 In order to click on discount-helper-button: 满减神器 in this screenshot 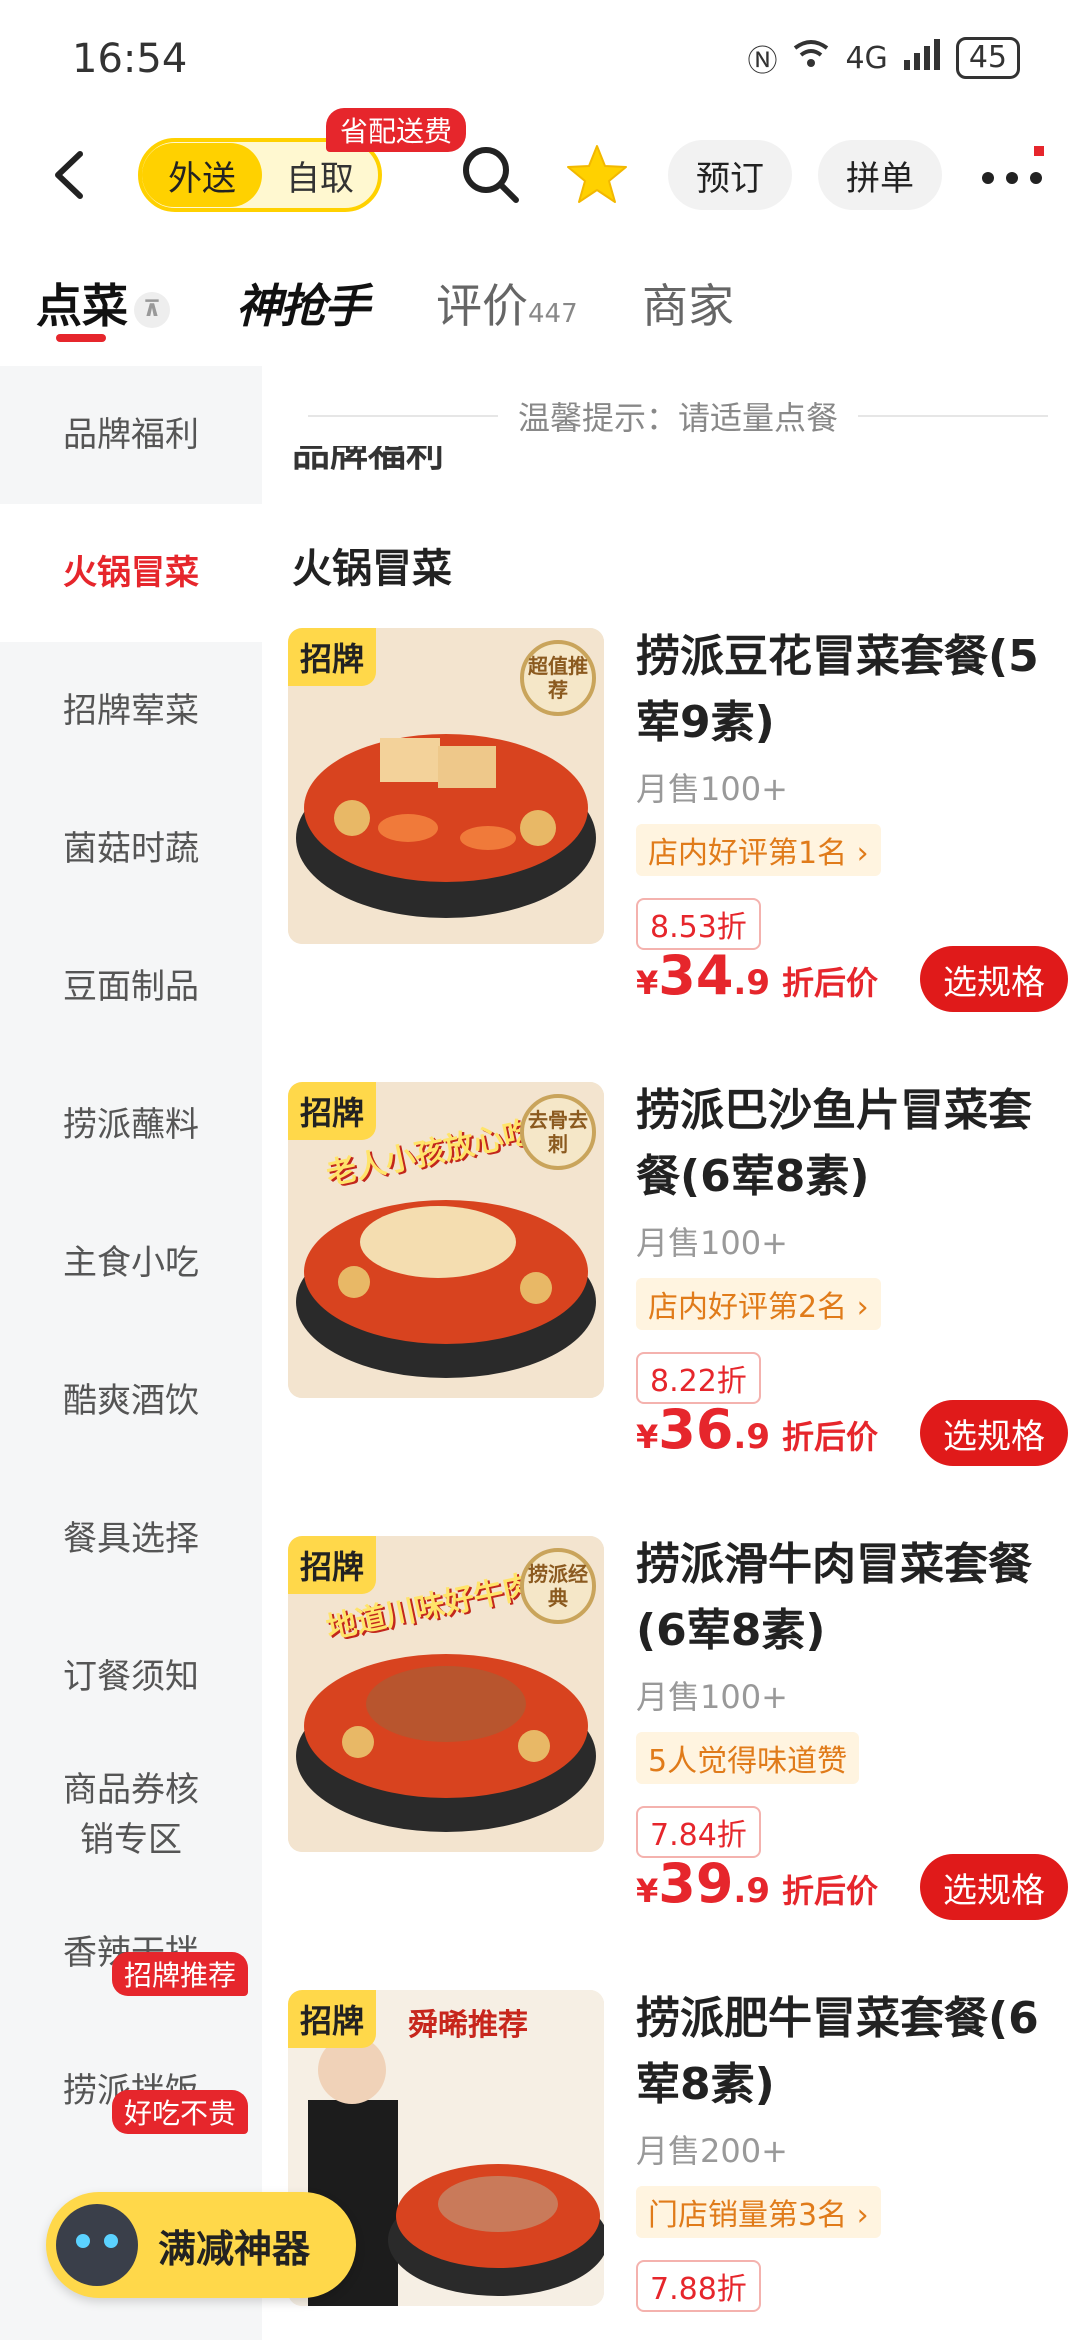, I will do `click(201, 2245)`.